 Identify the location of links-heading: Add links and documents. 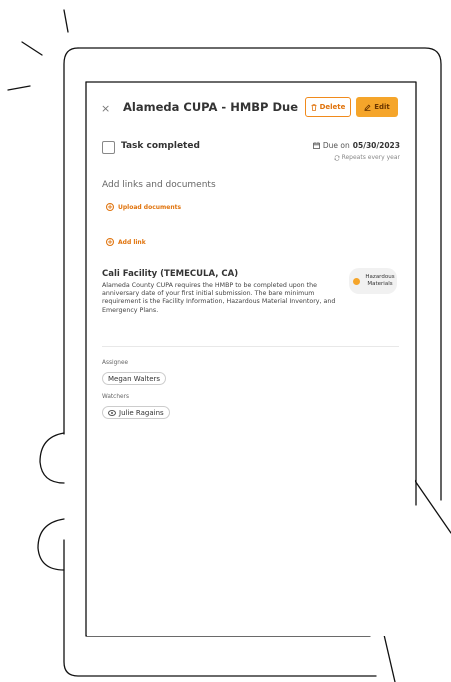
(159, 185).